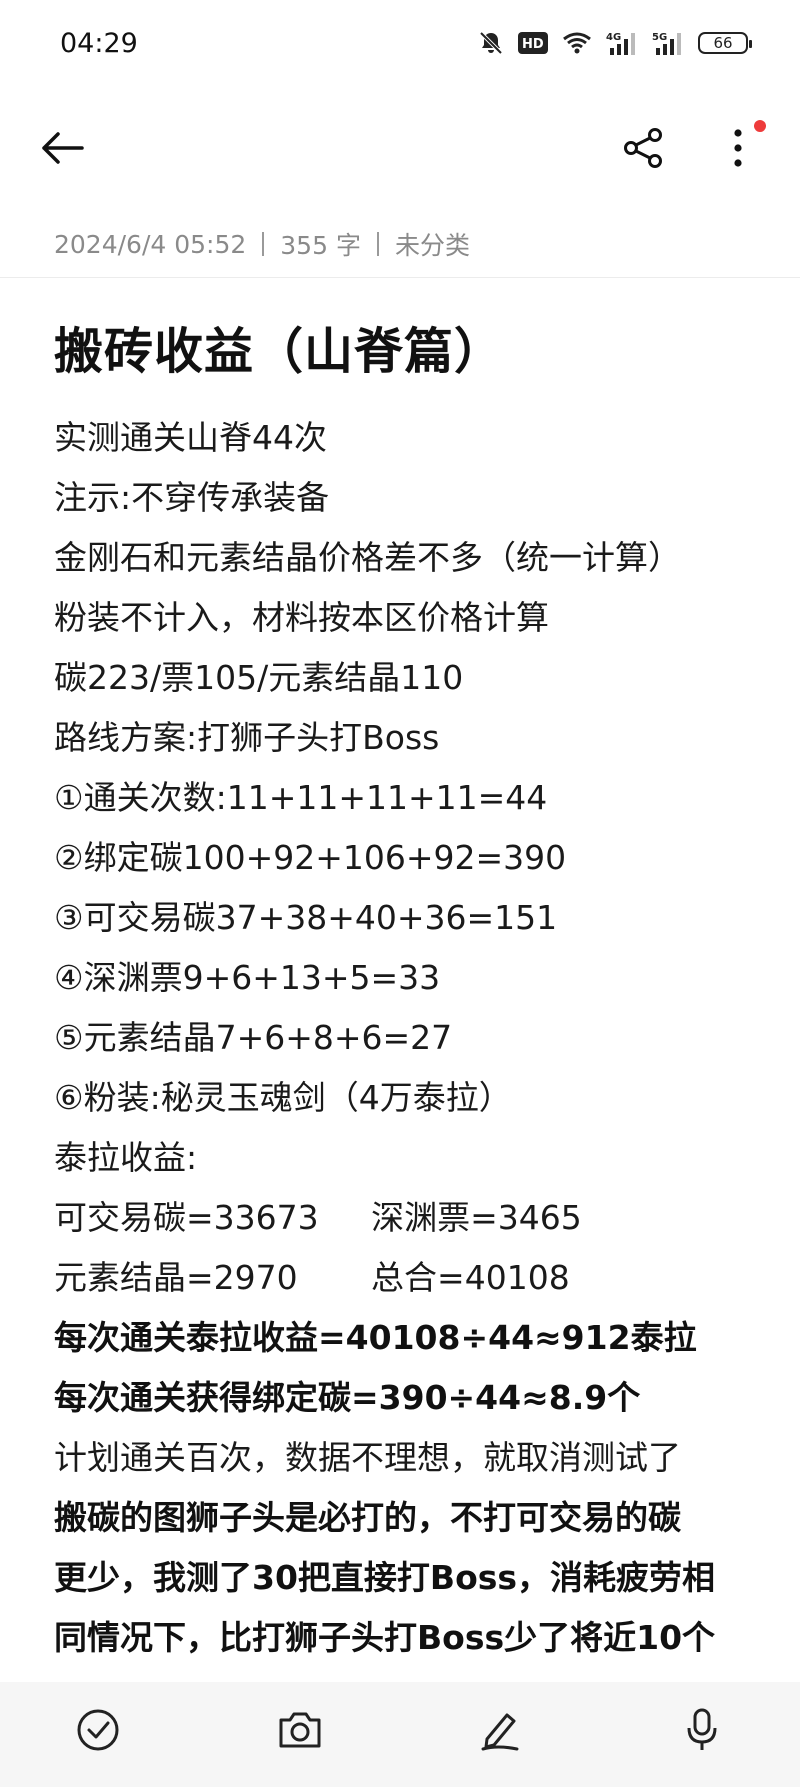 This screenshot has width=800, height=1787. I want to click on note-line: 泰拉收益:, so click(126, 1157).